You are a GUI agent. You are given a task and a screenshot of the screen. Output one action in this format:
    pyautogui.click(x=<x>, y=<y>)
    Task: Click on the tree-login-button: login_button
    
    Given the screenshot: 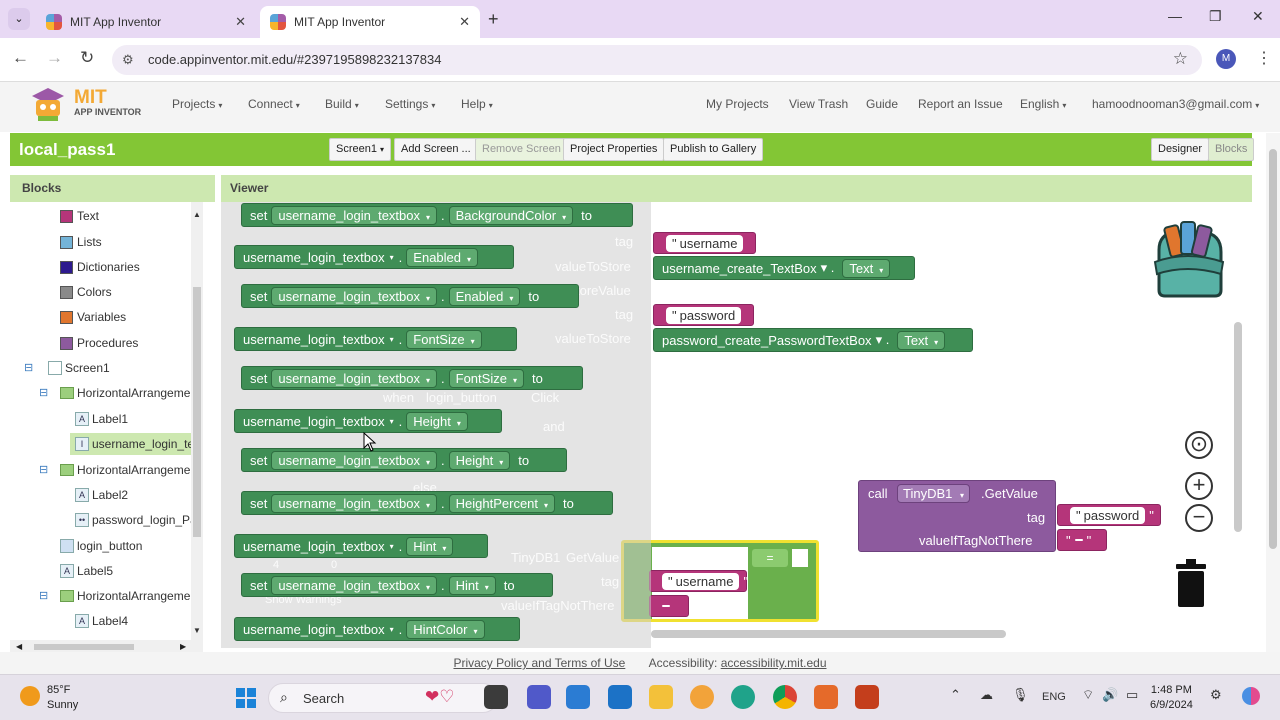 What is the action you would take?
    pyautogui.click(x=101, y=546)
    